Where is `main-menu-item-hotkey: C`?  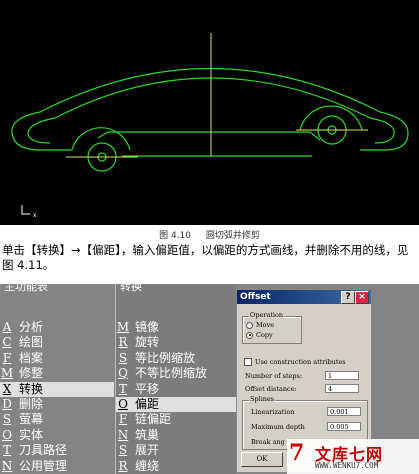 main-menu-item-hotkey: C is located at coordinates (7, 342).